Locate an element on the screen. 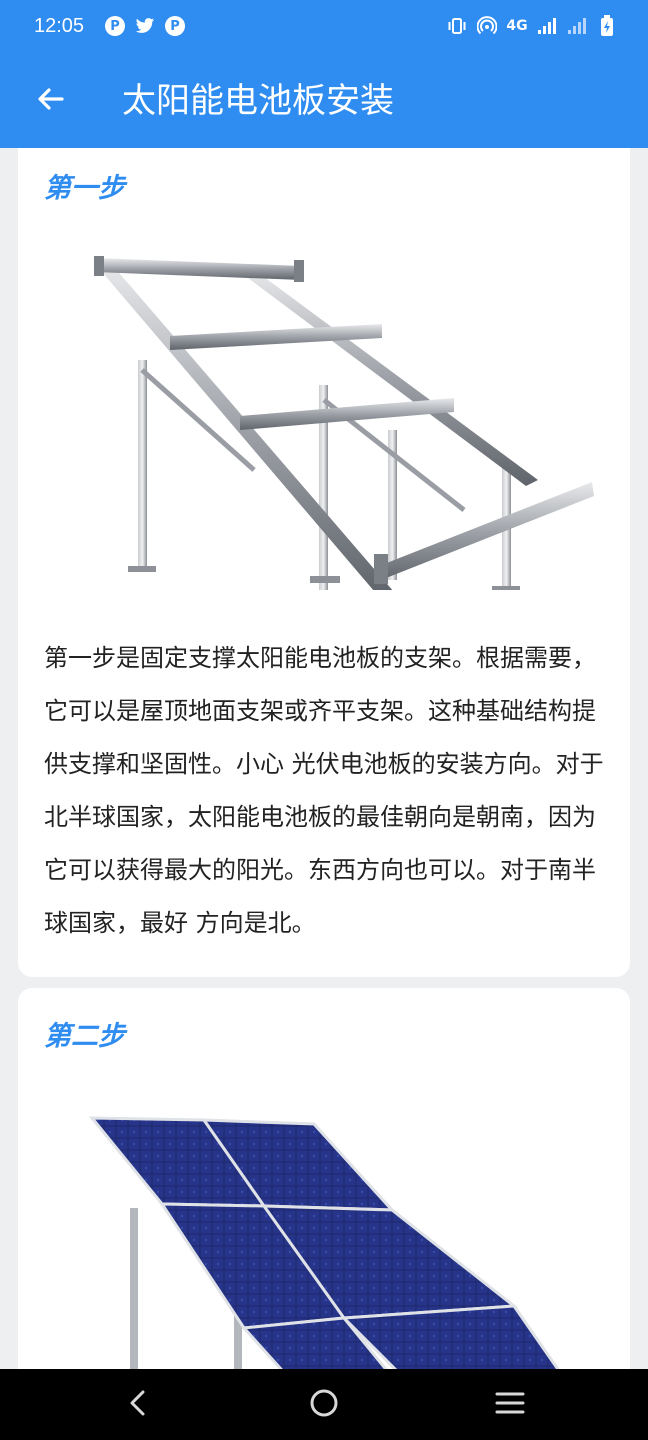  back-button is located at coordinates (50, 101).